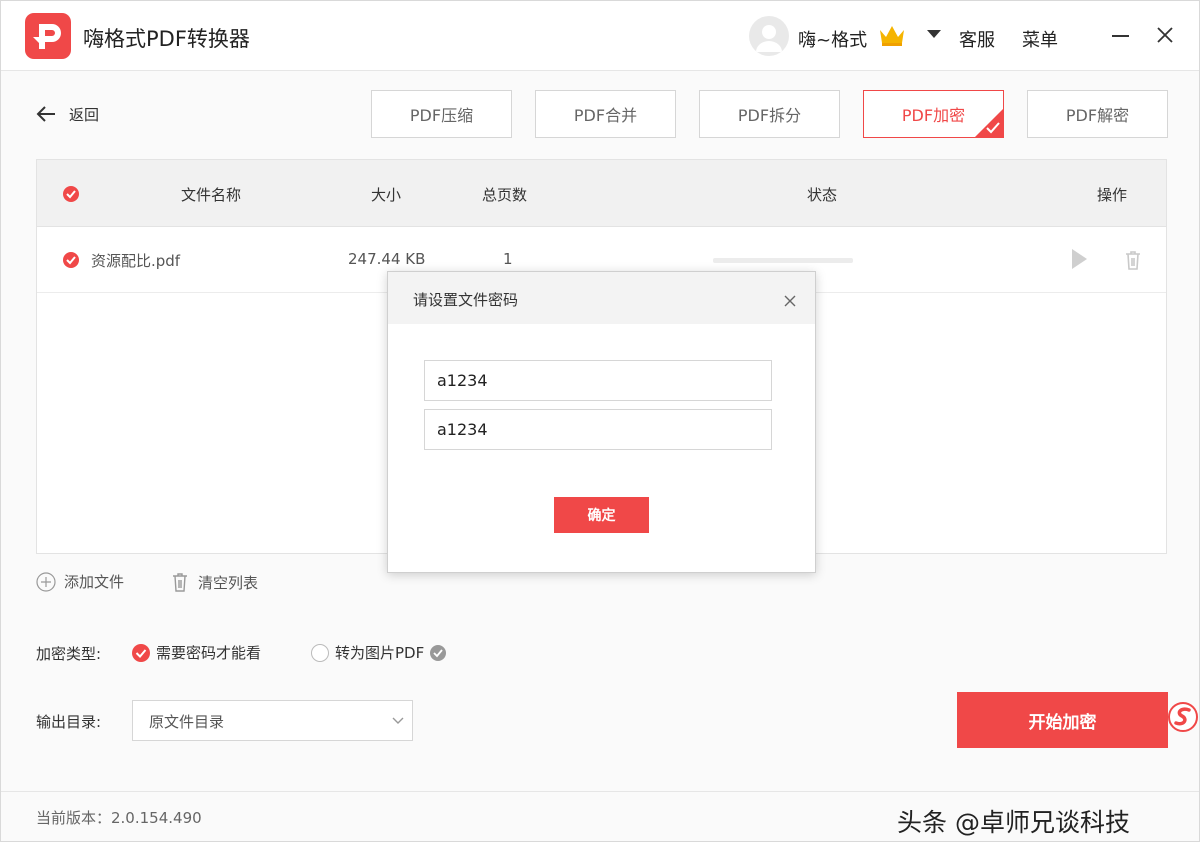  Describe the element at coordinates (1079, 259) in the screenshot. I see `play-icon` at that location.